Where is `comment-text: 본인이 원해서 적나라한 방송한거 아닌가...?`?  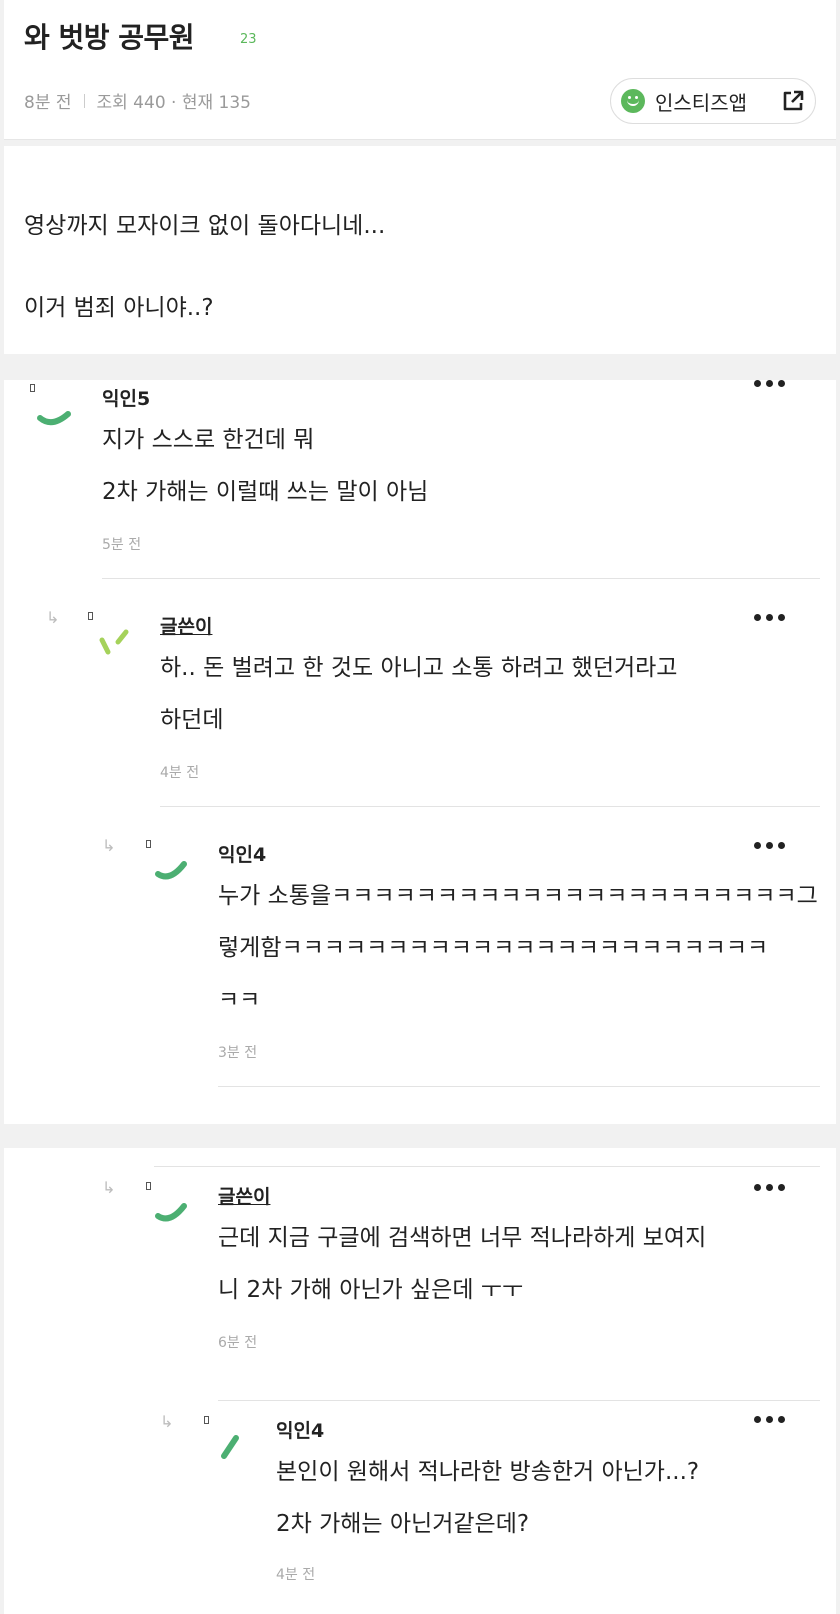 comment-text: 본인이 원해서 적나라한 방송한거 아닌가...? is located at coordinates (488, 1472).